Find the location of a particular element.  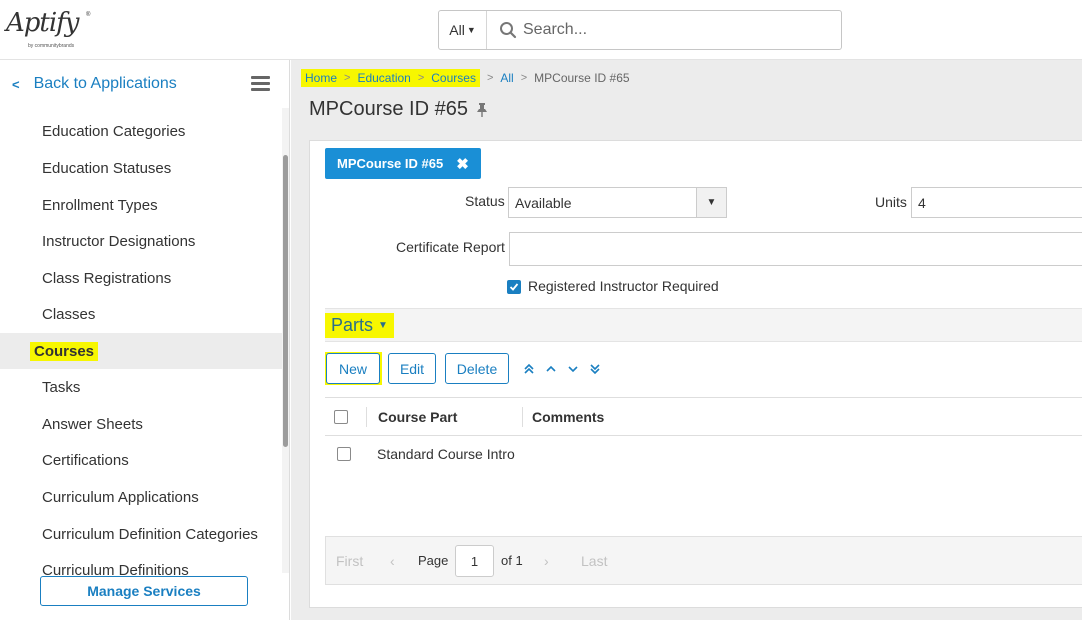

logo-trademark: ® is located at coordinates (88, 15).